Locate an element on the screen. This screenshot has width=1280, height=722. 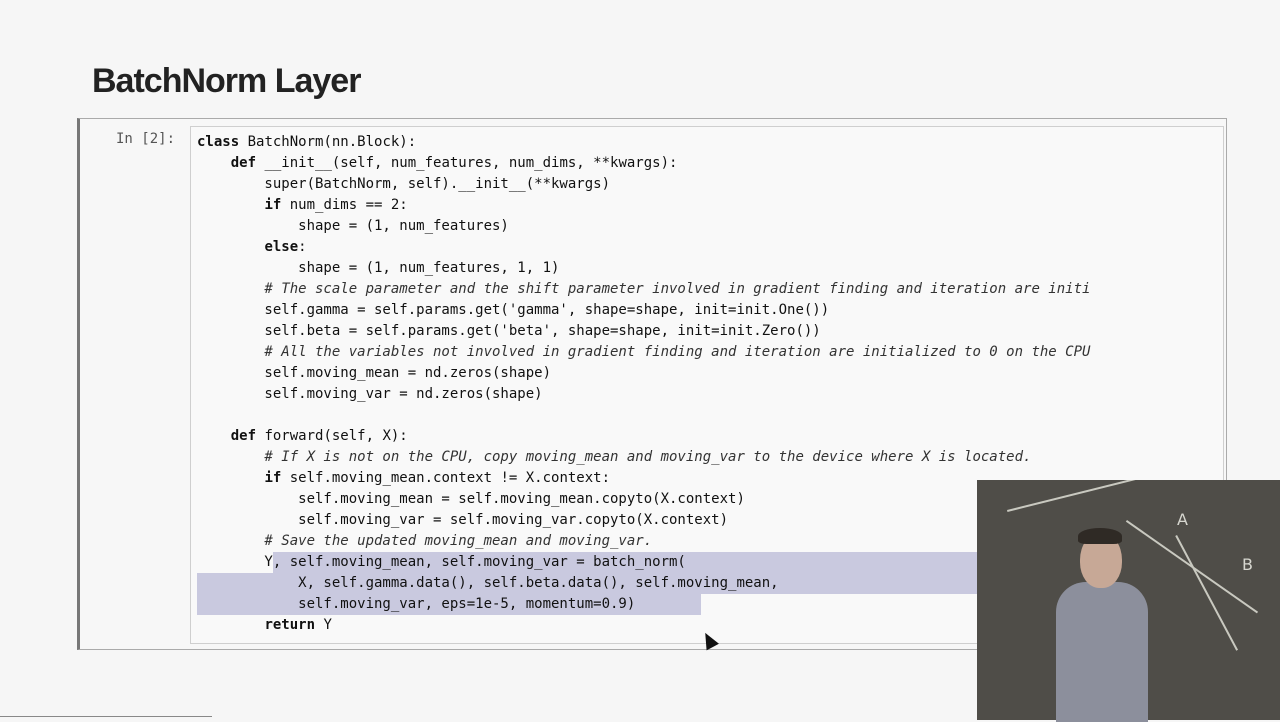
code-line: if num_dims == 2: is located at coordinates (336, 205).